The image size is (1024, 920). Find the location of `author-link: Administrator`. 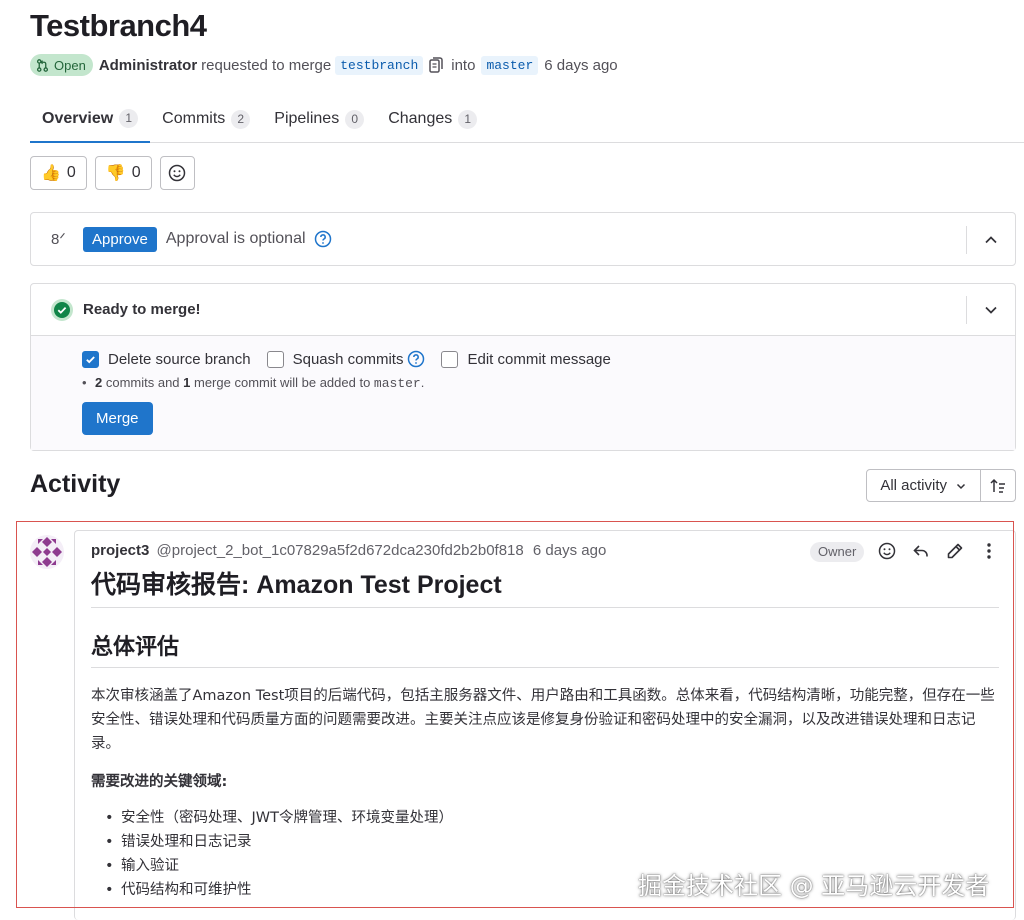

author-link: Administrator is located at coordinates (148, 65).